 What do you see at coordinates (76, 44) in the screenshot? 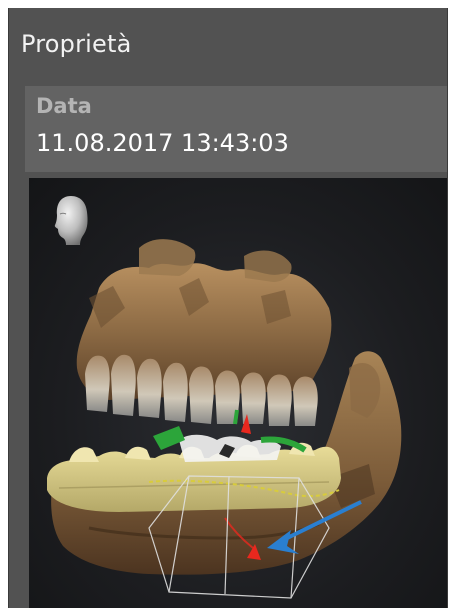
I see `panel-title: Proprietà` at bounding box center [76, 44].